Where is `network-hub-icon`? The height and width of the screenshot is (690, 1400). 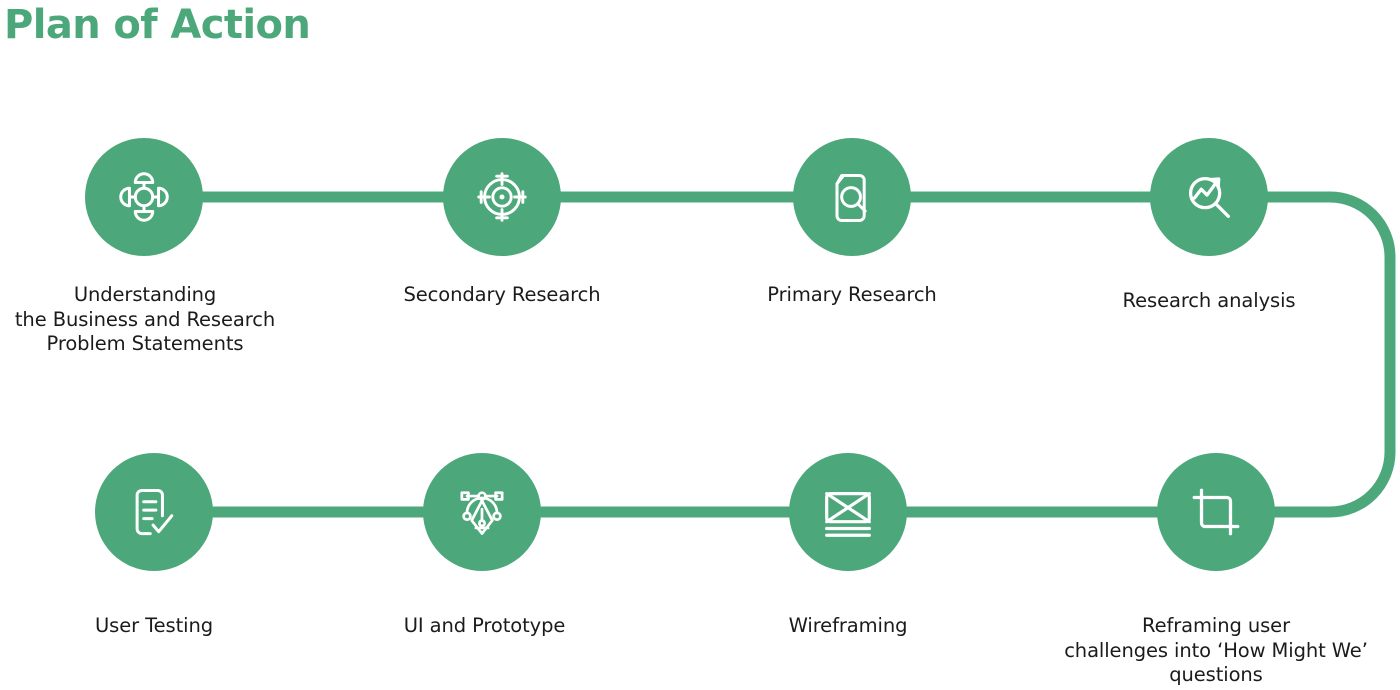
network-hub-icon is located at coordinates (144, 197).